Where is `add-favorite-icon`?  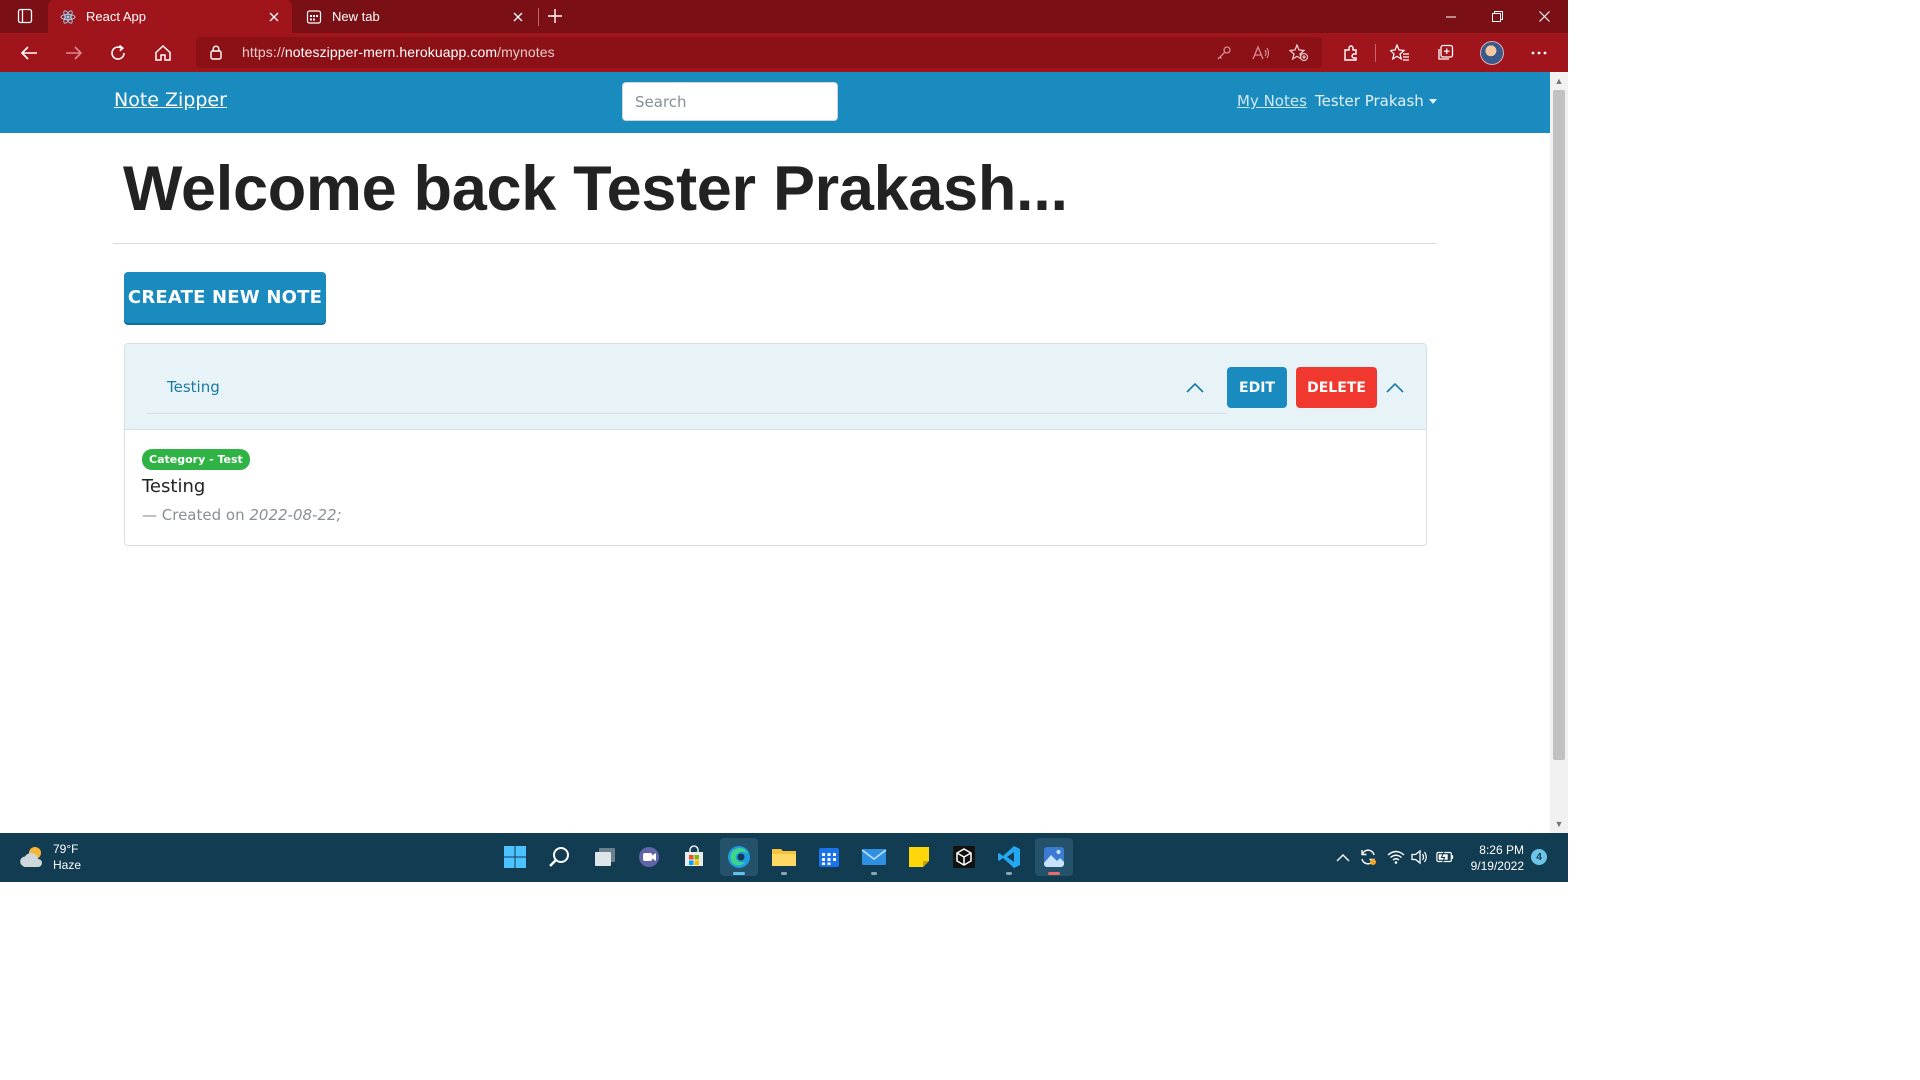
add-favorite-icon is located at coordinates (1299, 53).